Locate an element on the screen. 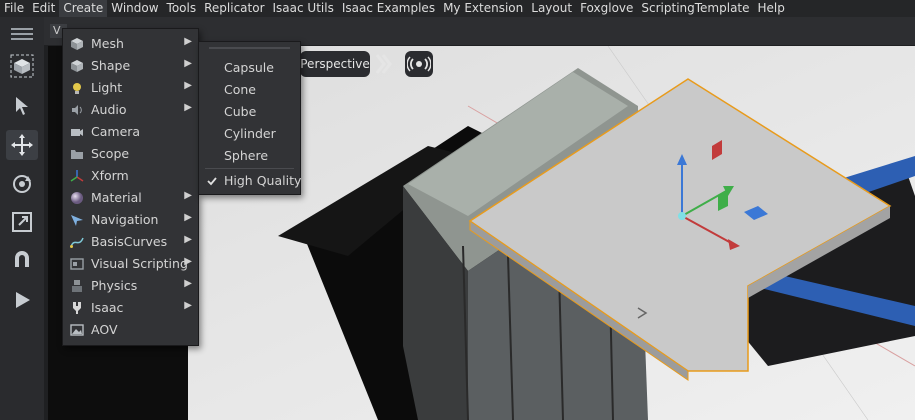 The height and width of the screenshot is (420, 915). menu-item-label: Isaac is located at coordinates (107, 307).